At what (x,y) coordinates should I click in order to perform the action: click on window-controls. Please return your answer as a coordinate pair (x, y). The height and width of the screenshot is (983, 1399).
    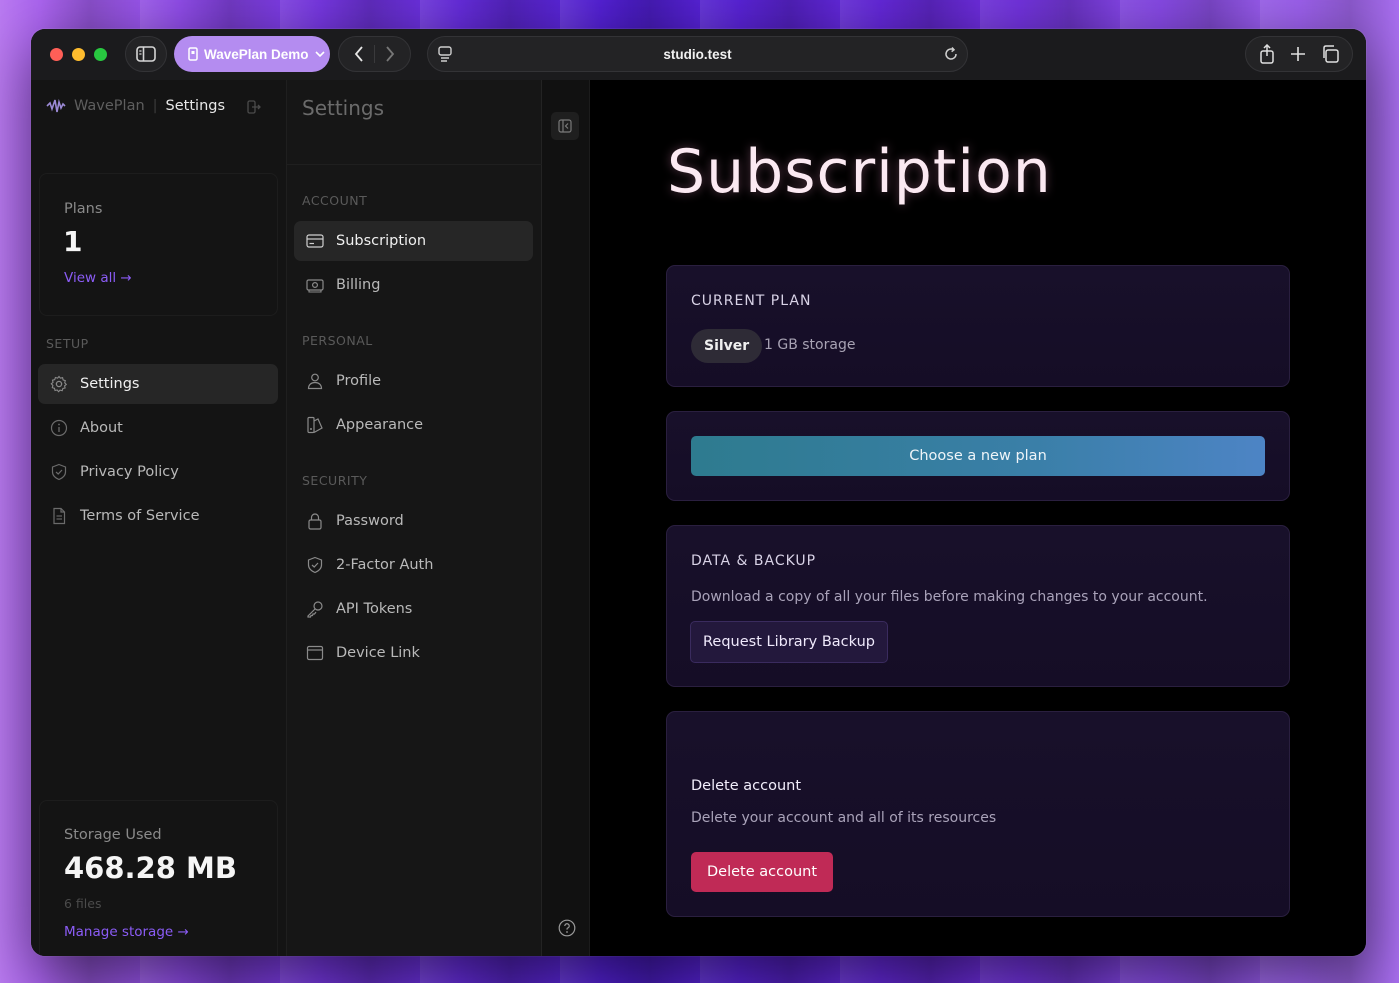
    Looking at the image, I should click on (78, 54).